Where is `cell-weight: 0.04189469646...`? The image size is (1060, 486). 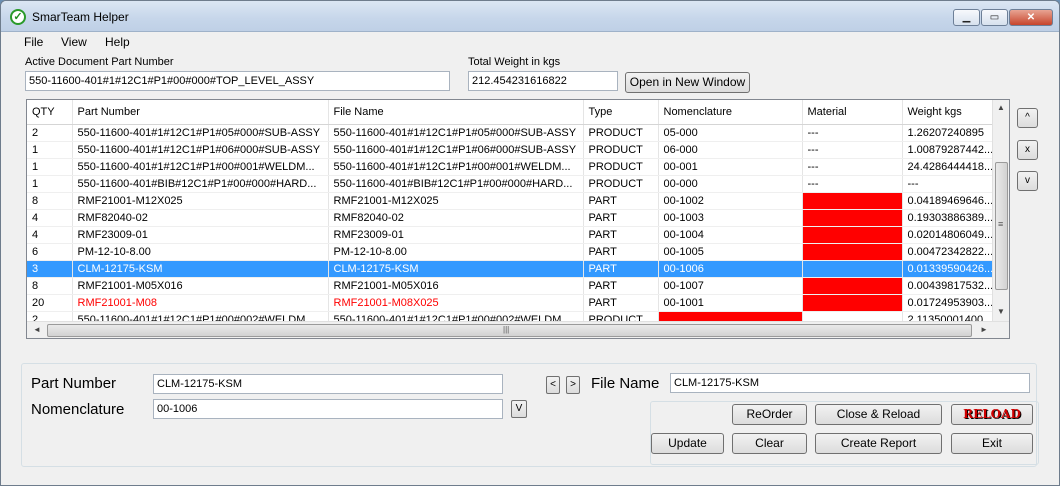 cell-weight: 0.04189469646... is located at coordinates (951, 201).